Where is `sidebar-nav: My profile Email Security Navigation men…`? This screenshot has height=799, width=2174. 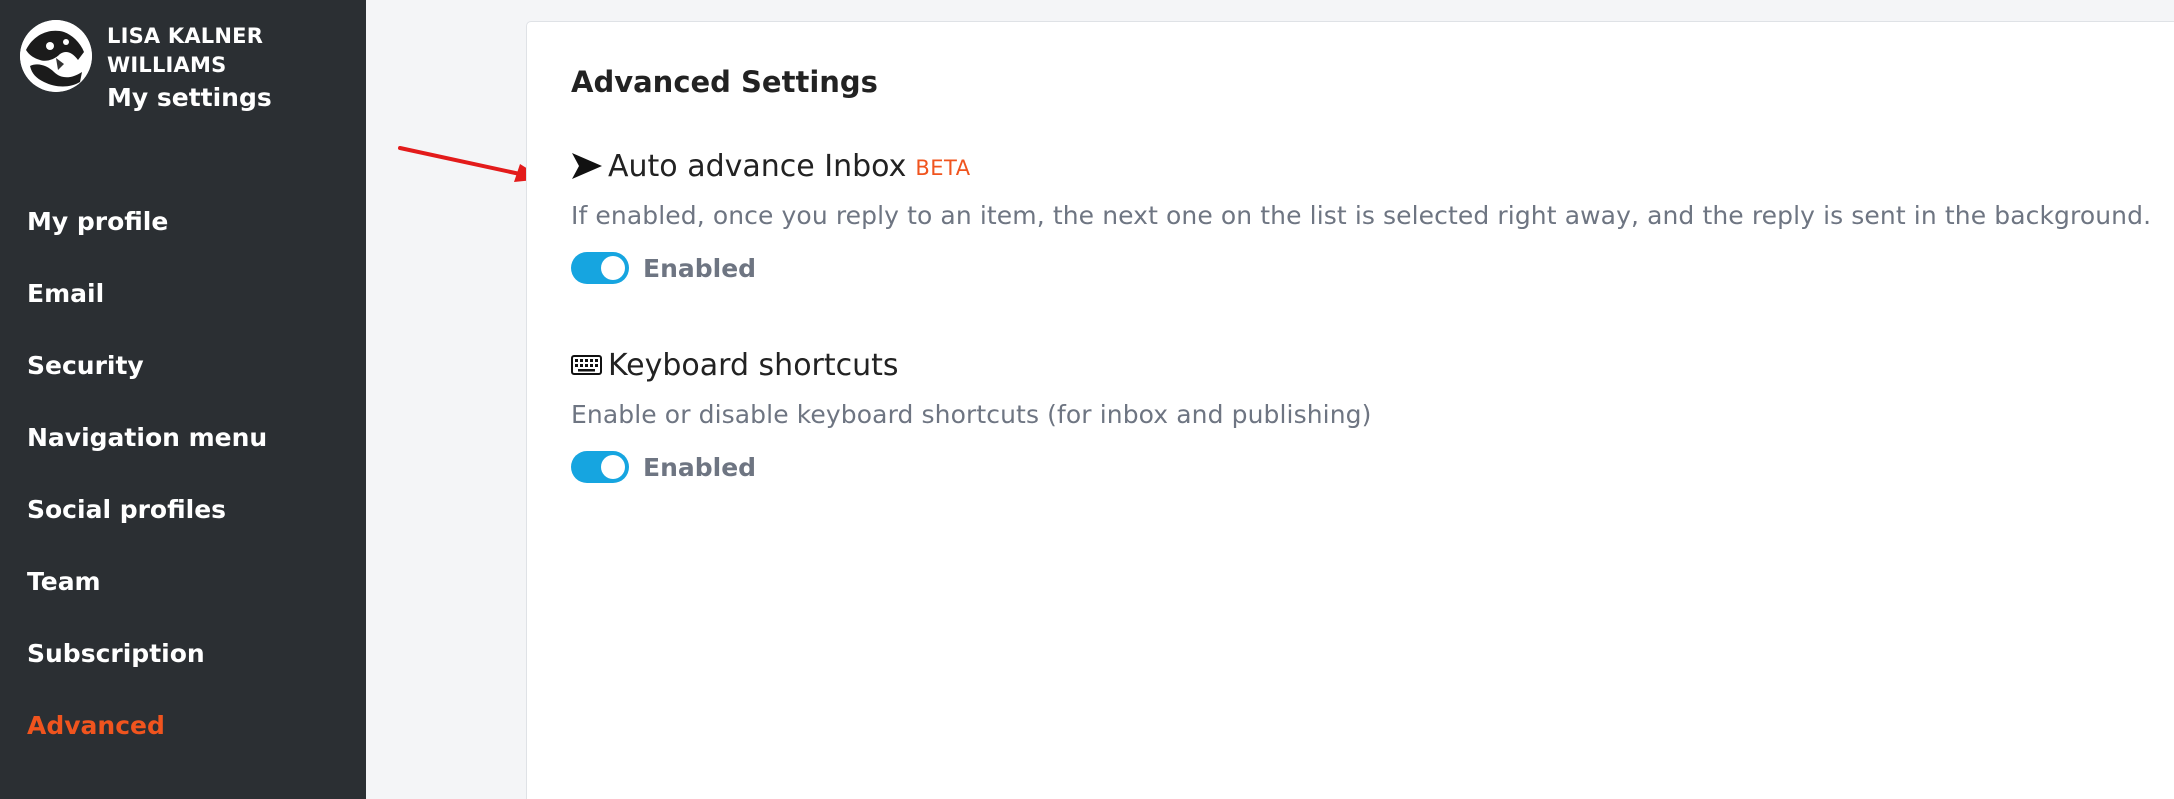 sidebar-nav: My profile Email Security Navigation men… is located at coordinates (183, 474).